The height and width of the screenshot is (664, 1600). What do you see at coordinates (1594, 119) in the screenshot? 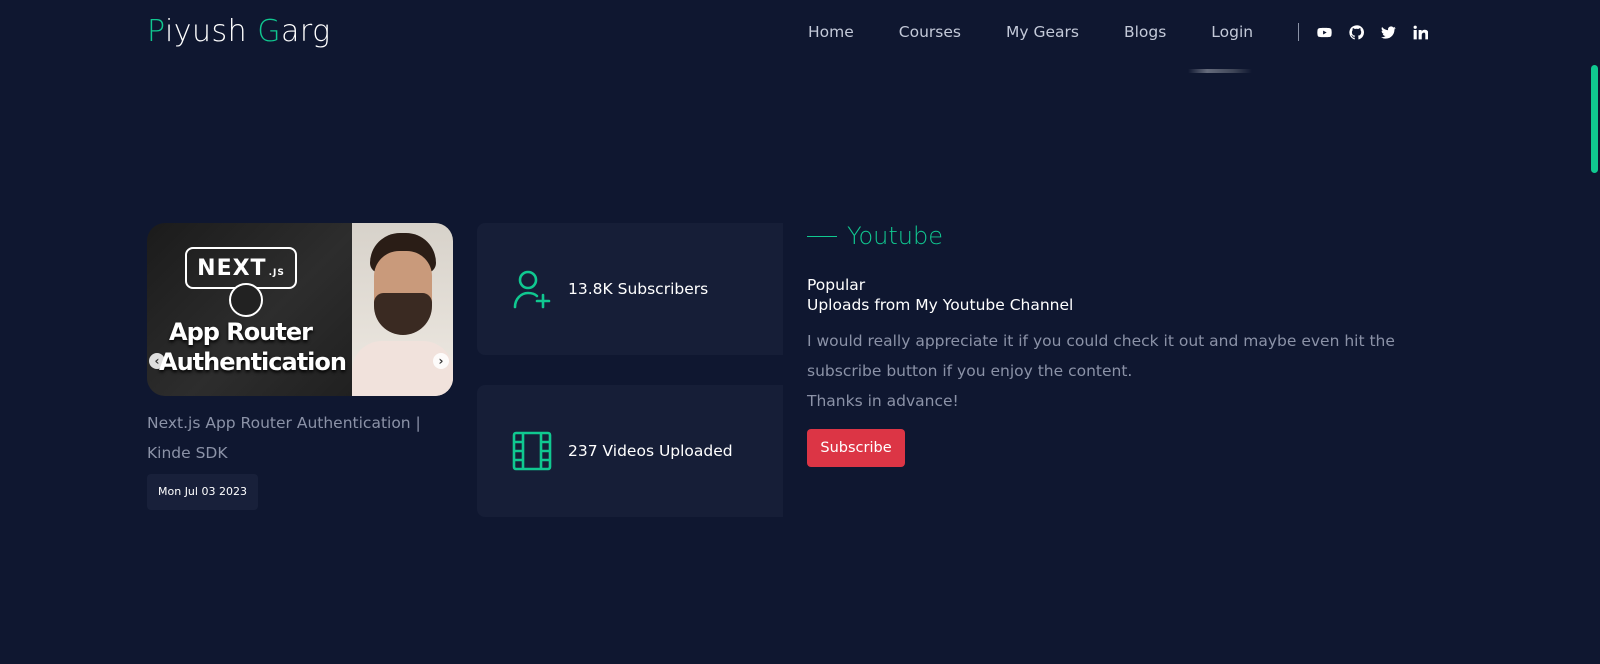
I see `page-scrollbar` at bounding box center [1594, 119].